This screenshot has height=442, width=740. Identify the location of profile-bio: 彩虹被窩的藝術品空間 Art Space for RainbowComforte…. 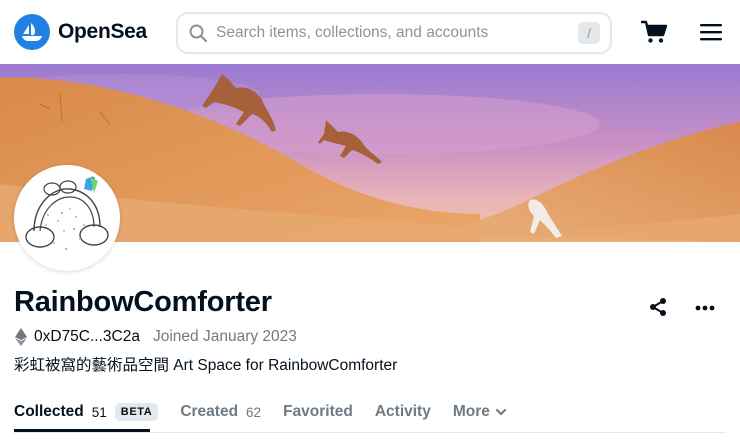
(206, 365).